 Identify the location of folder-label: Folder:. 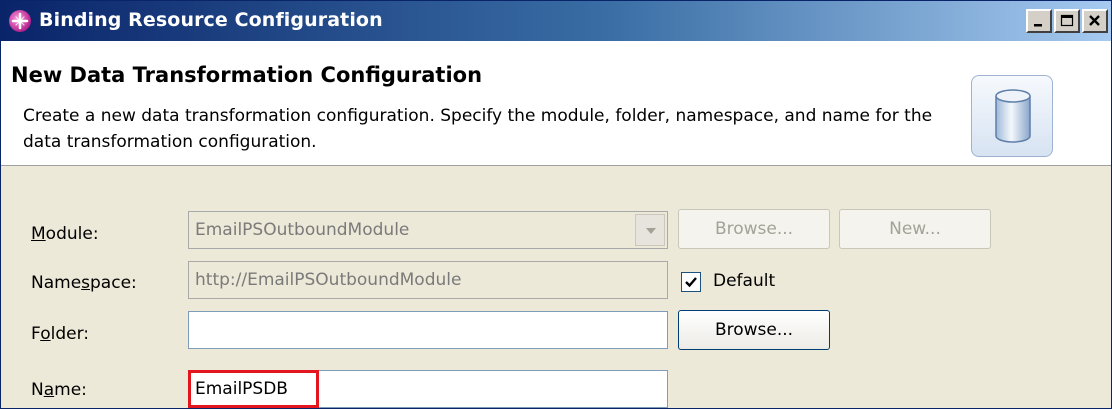
(60, 334).